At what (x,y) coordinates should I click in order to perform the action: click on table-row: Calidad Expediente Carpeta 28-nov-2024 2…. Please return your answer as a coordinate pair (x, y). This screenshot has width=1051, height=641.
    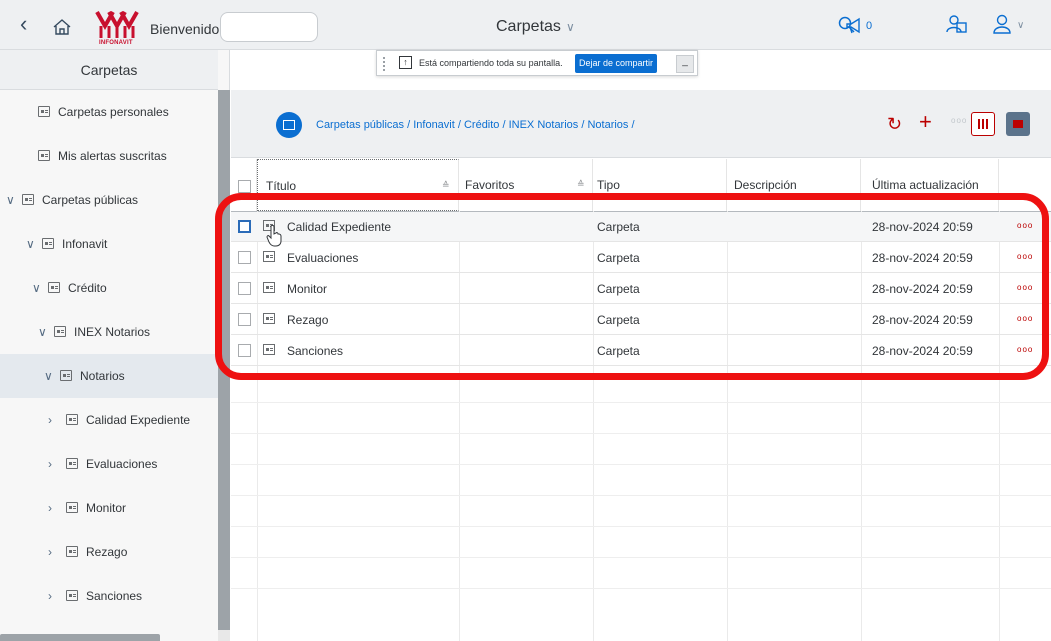
    Looking at the image, I should click on (641, 227).